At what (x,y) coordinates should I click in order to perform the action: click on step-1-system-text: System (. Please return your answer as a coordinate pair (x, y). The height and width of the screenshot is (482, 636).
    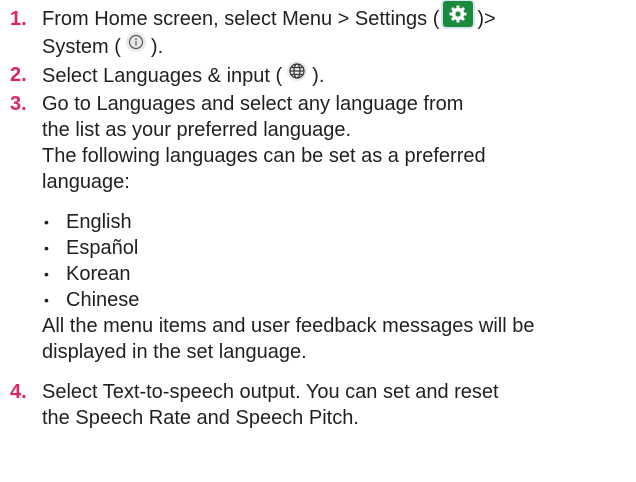
    Looking at the image, I should click on (81, 46).